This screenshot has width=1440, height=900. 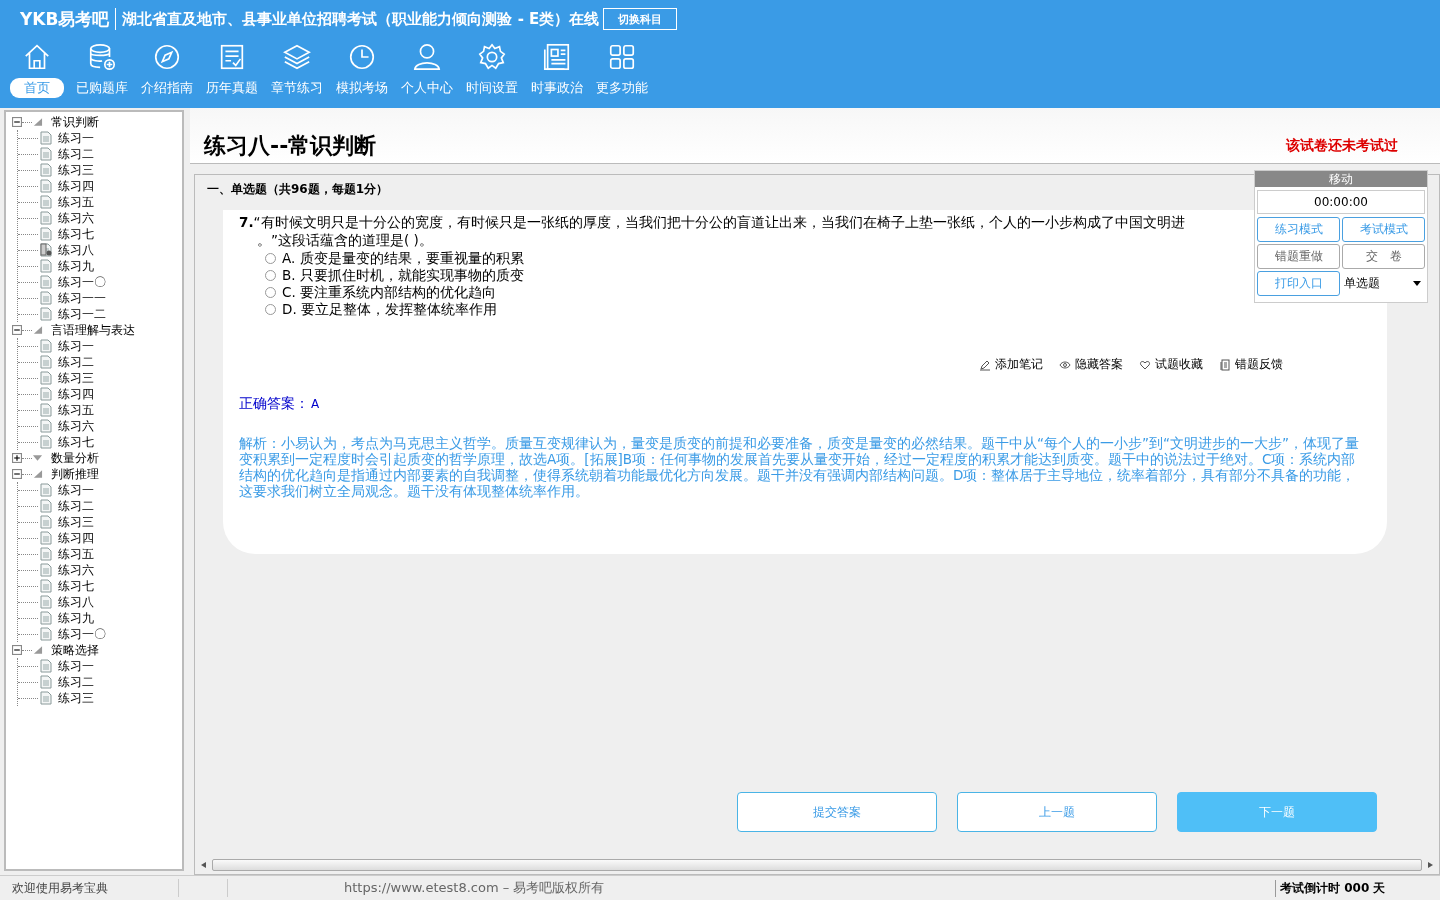 I want to click on tree-group: 策略选择, so click(x=75, y=650).